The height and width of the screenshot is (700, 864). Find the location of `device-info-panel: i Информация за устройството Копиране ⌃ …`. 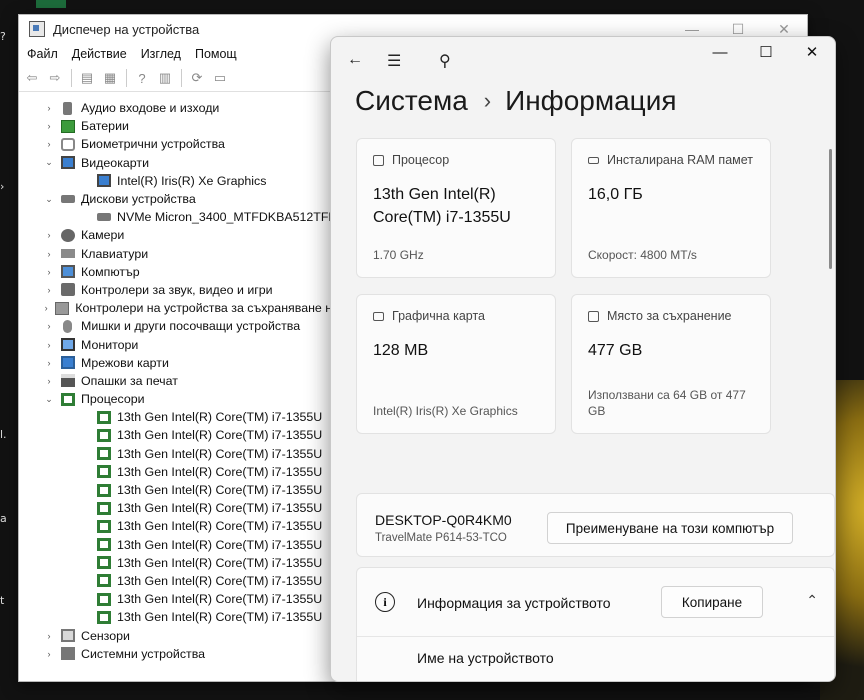

device-info-panel: i Информация за устройството Копиране ⌃ … is located at coordinates (595, 624).